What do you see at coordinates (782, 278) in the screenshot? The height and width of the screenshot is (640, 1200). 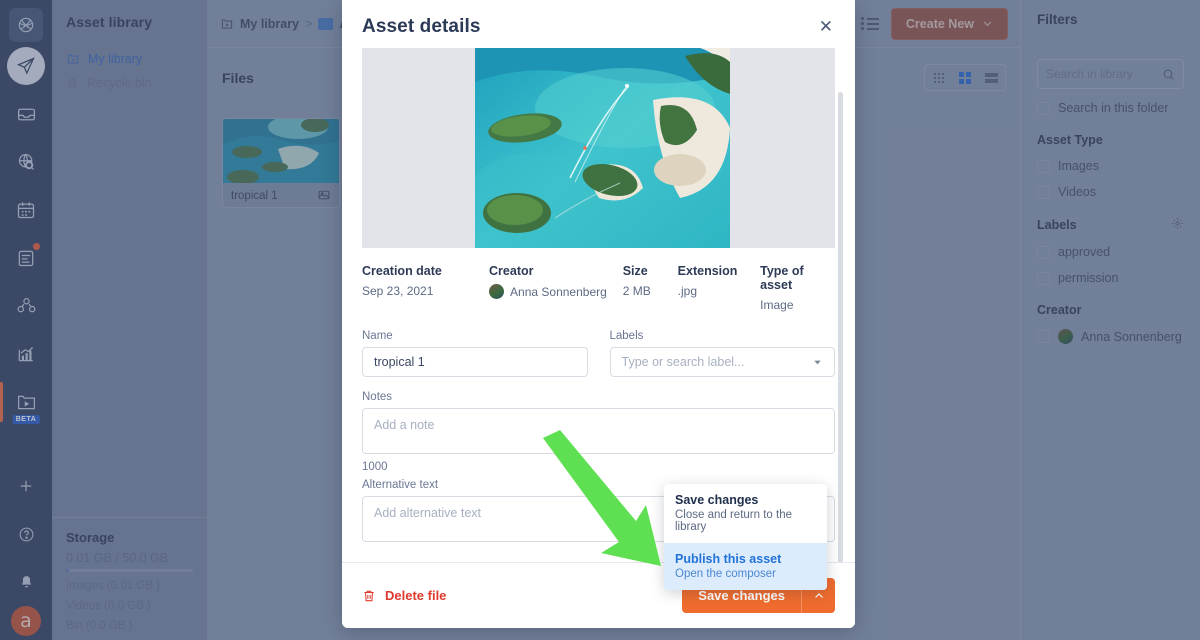 I see `meta-key: Type of asset` at bounding box center [782, 278].